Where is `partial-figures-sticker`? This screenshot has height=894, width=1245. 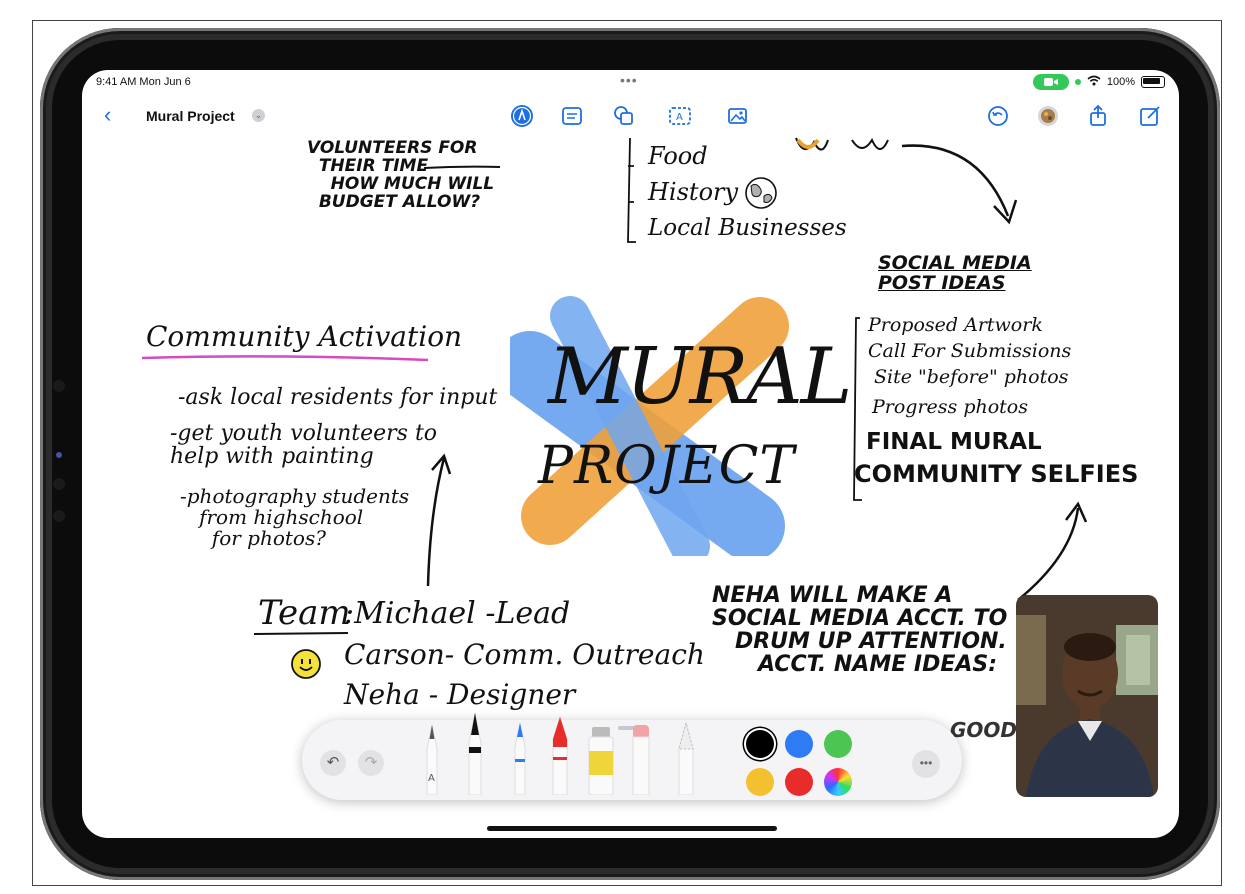 partial-figures-sticker is located at coordinates (847, 150).